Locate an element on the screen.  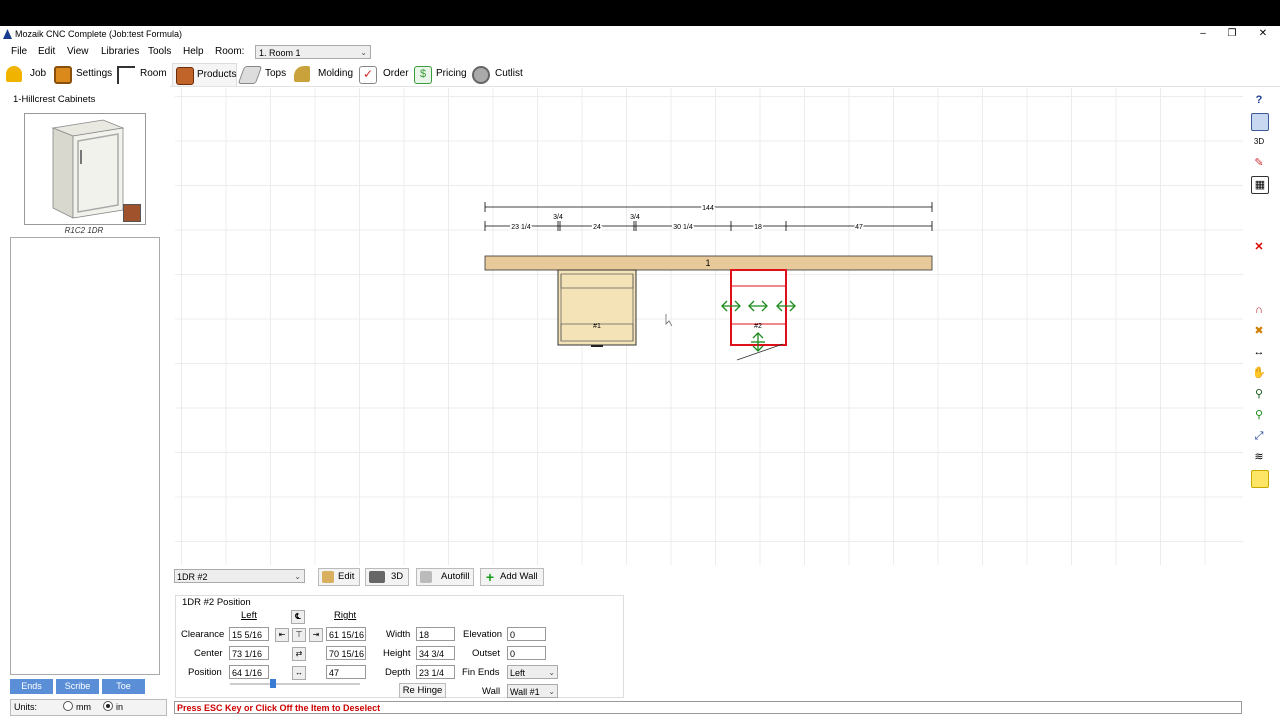
toe-button: Toe is located at coordinates (123, 686).